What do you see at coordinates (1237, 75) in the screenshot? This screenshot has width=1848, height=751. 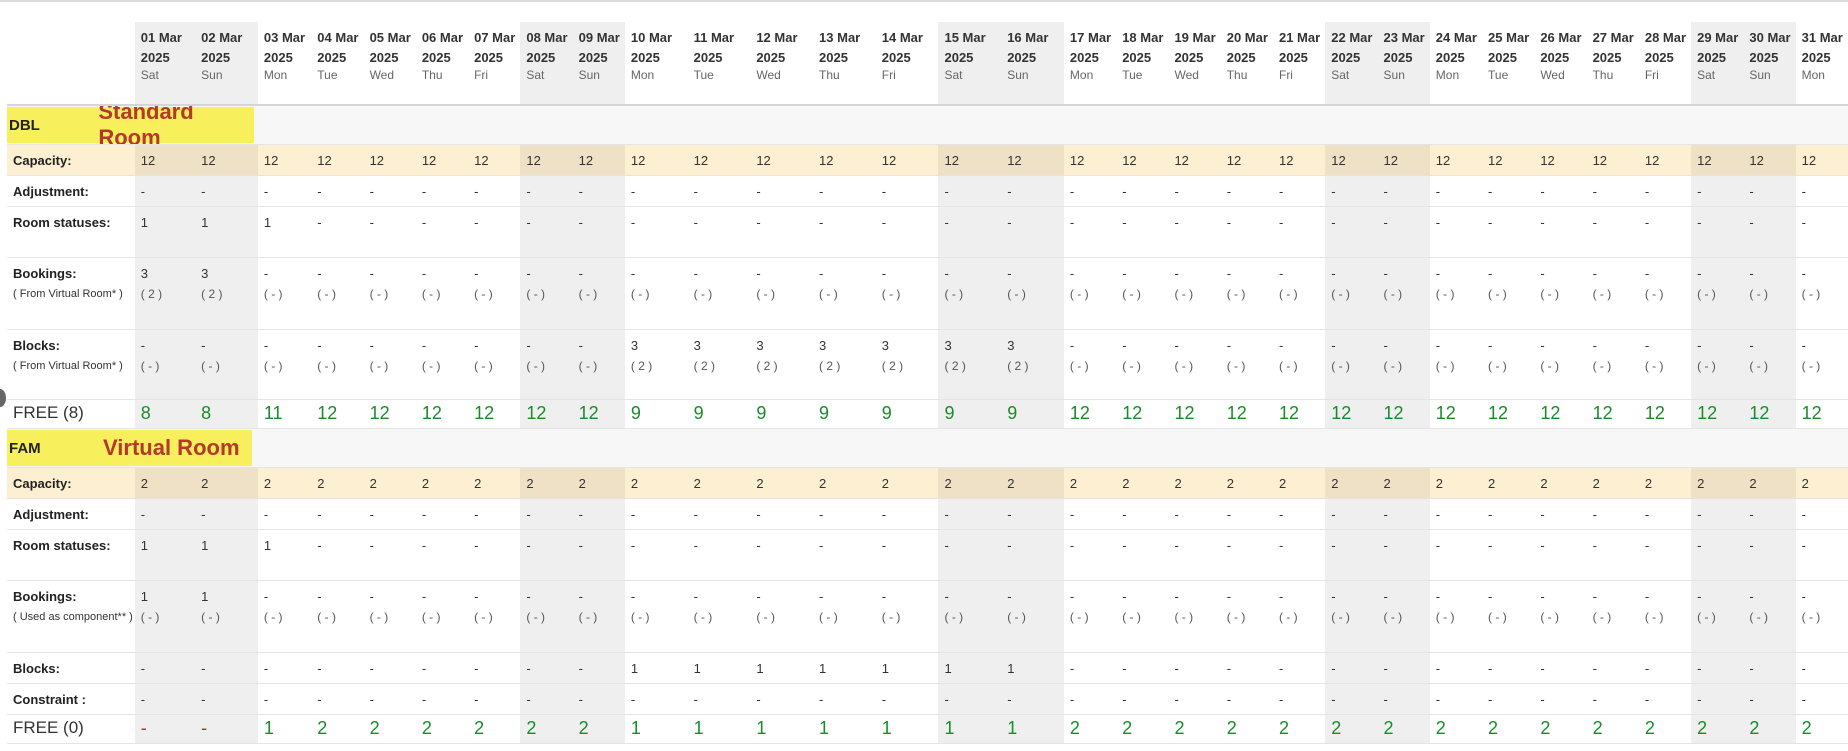 I see `weekday-label: Thu` at bounding box center [1237, 75].